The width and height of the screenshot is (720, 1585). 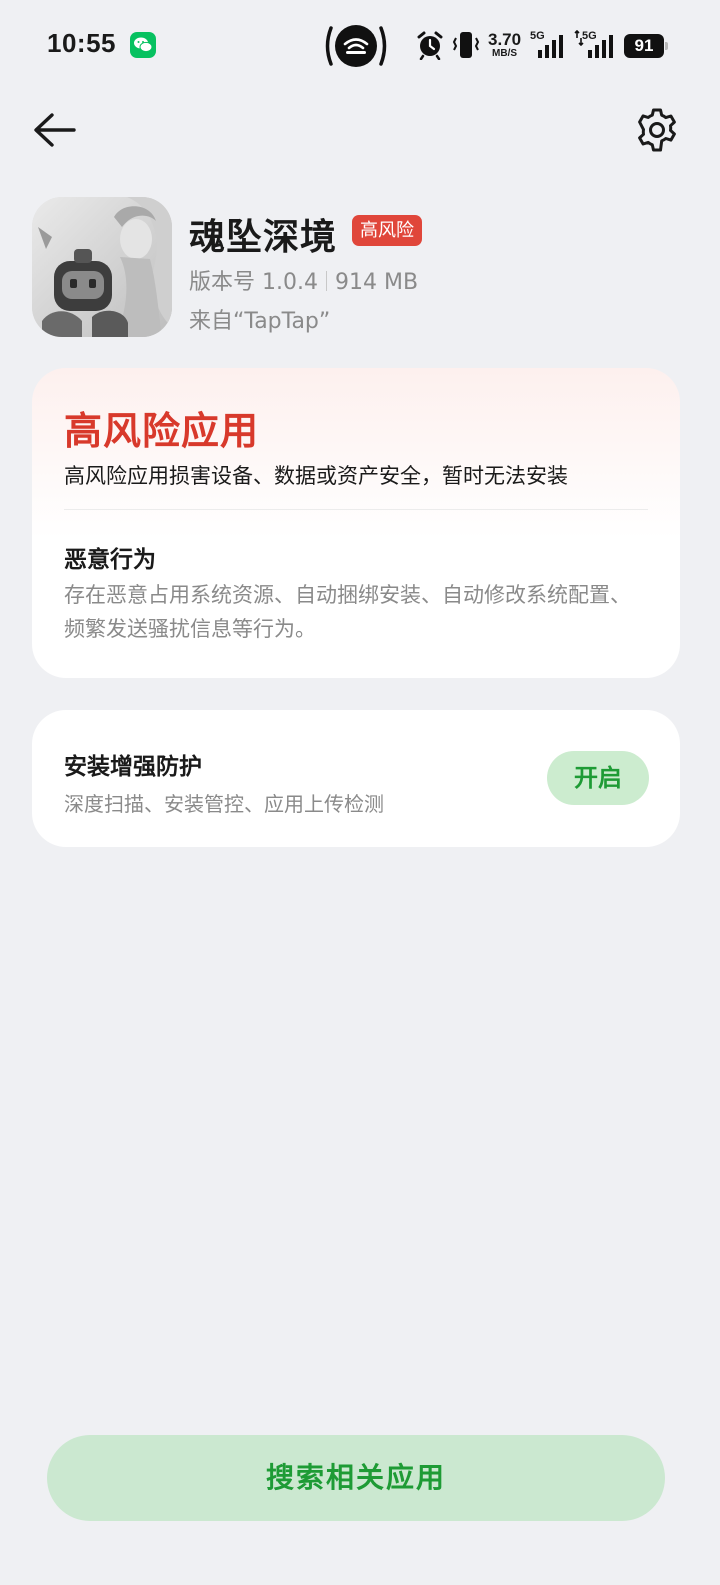 I want to click on search-related-apps-button: 搜索相关应用, so click(x=356, y=1478).